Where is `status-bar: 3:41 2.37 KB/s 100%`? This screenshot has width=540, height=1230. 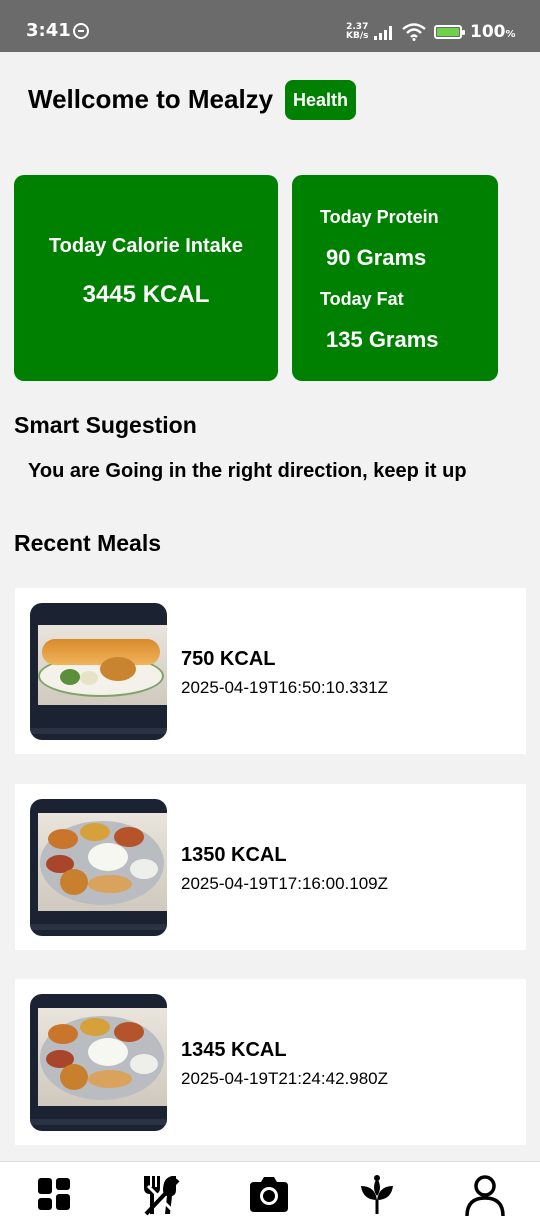
status-bar: 3:41 2.37 KB/s 100% is located at coordinates (270, 26).